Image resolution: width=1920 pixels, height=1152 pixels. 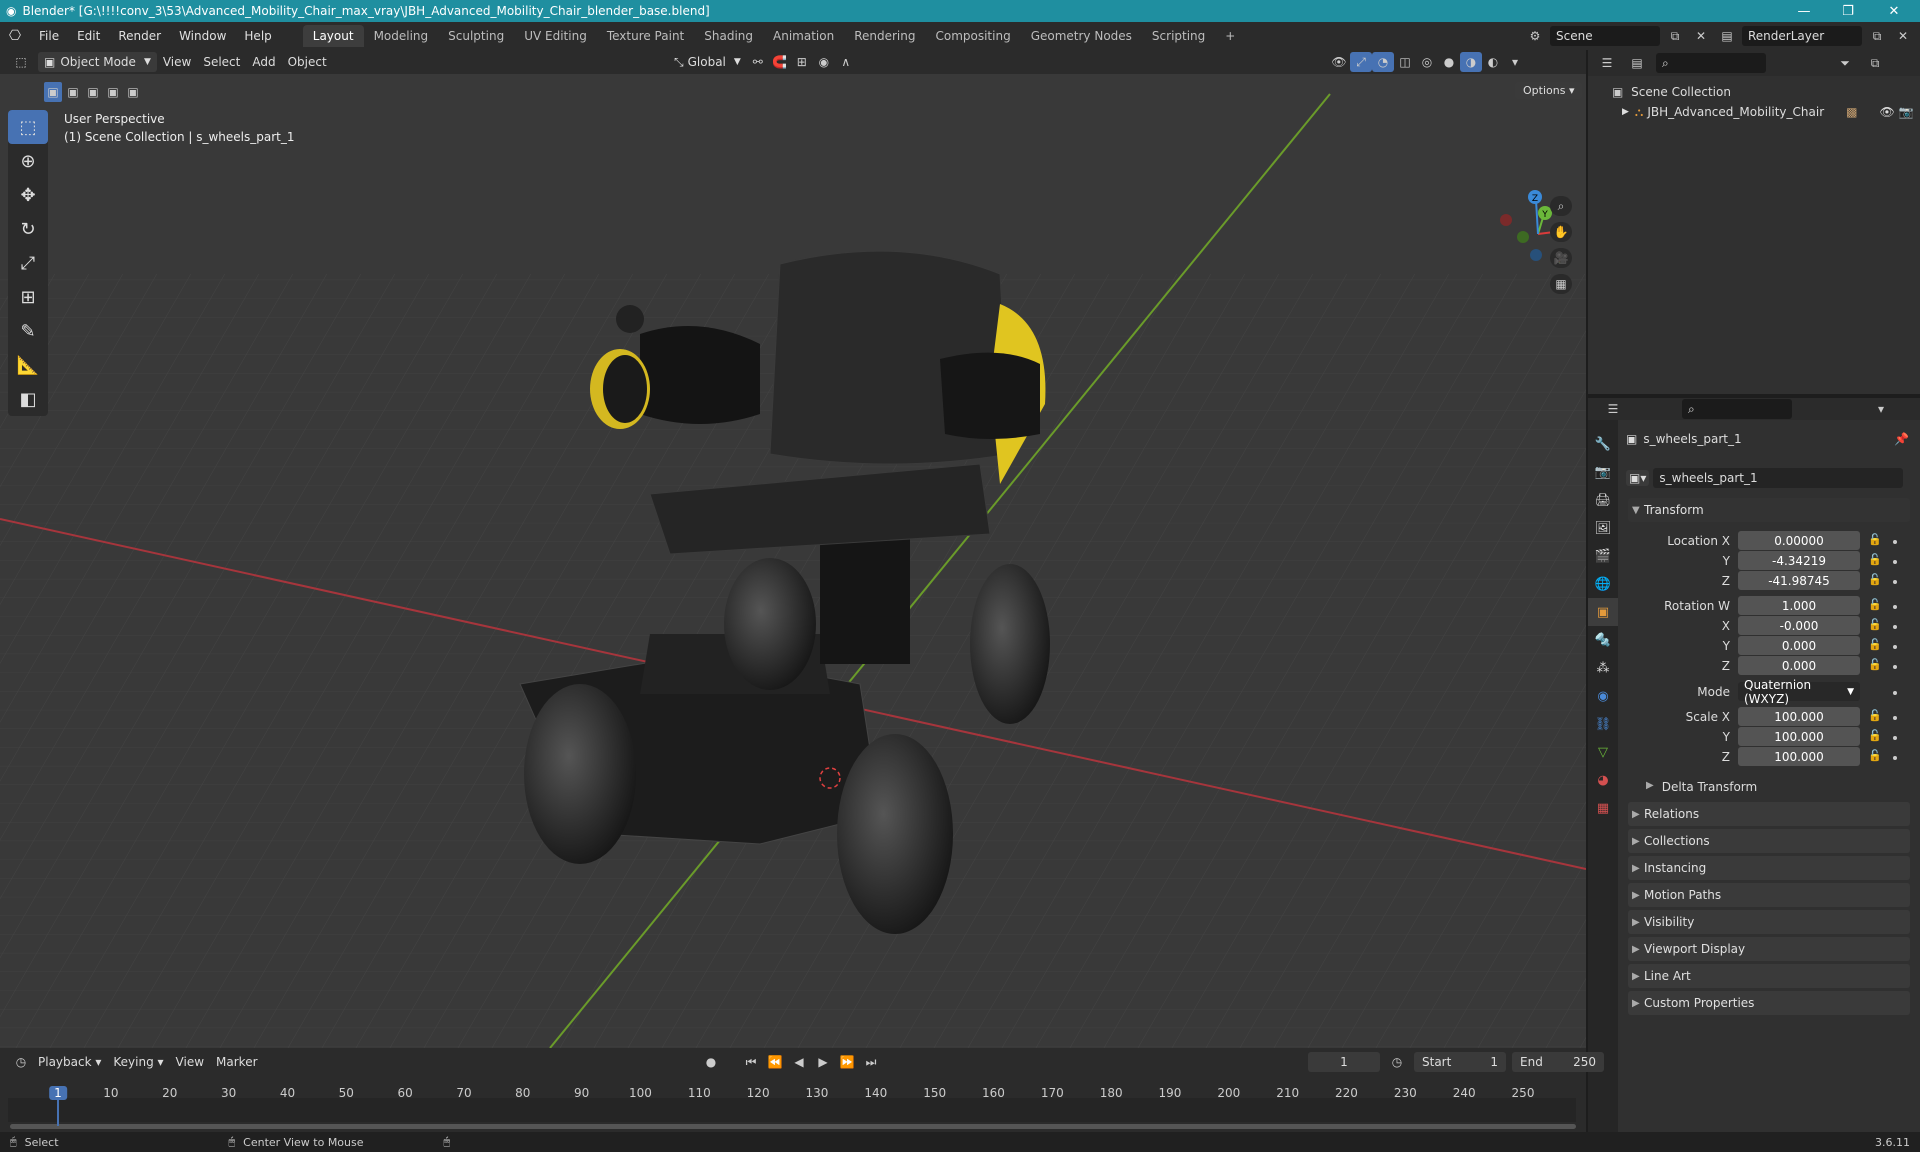 What do you see at coordinates (1344, 1062) in the screenshot?
I see `current-frame-field: 1` at bounding box center [1344, 1062].